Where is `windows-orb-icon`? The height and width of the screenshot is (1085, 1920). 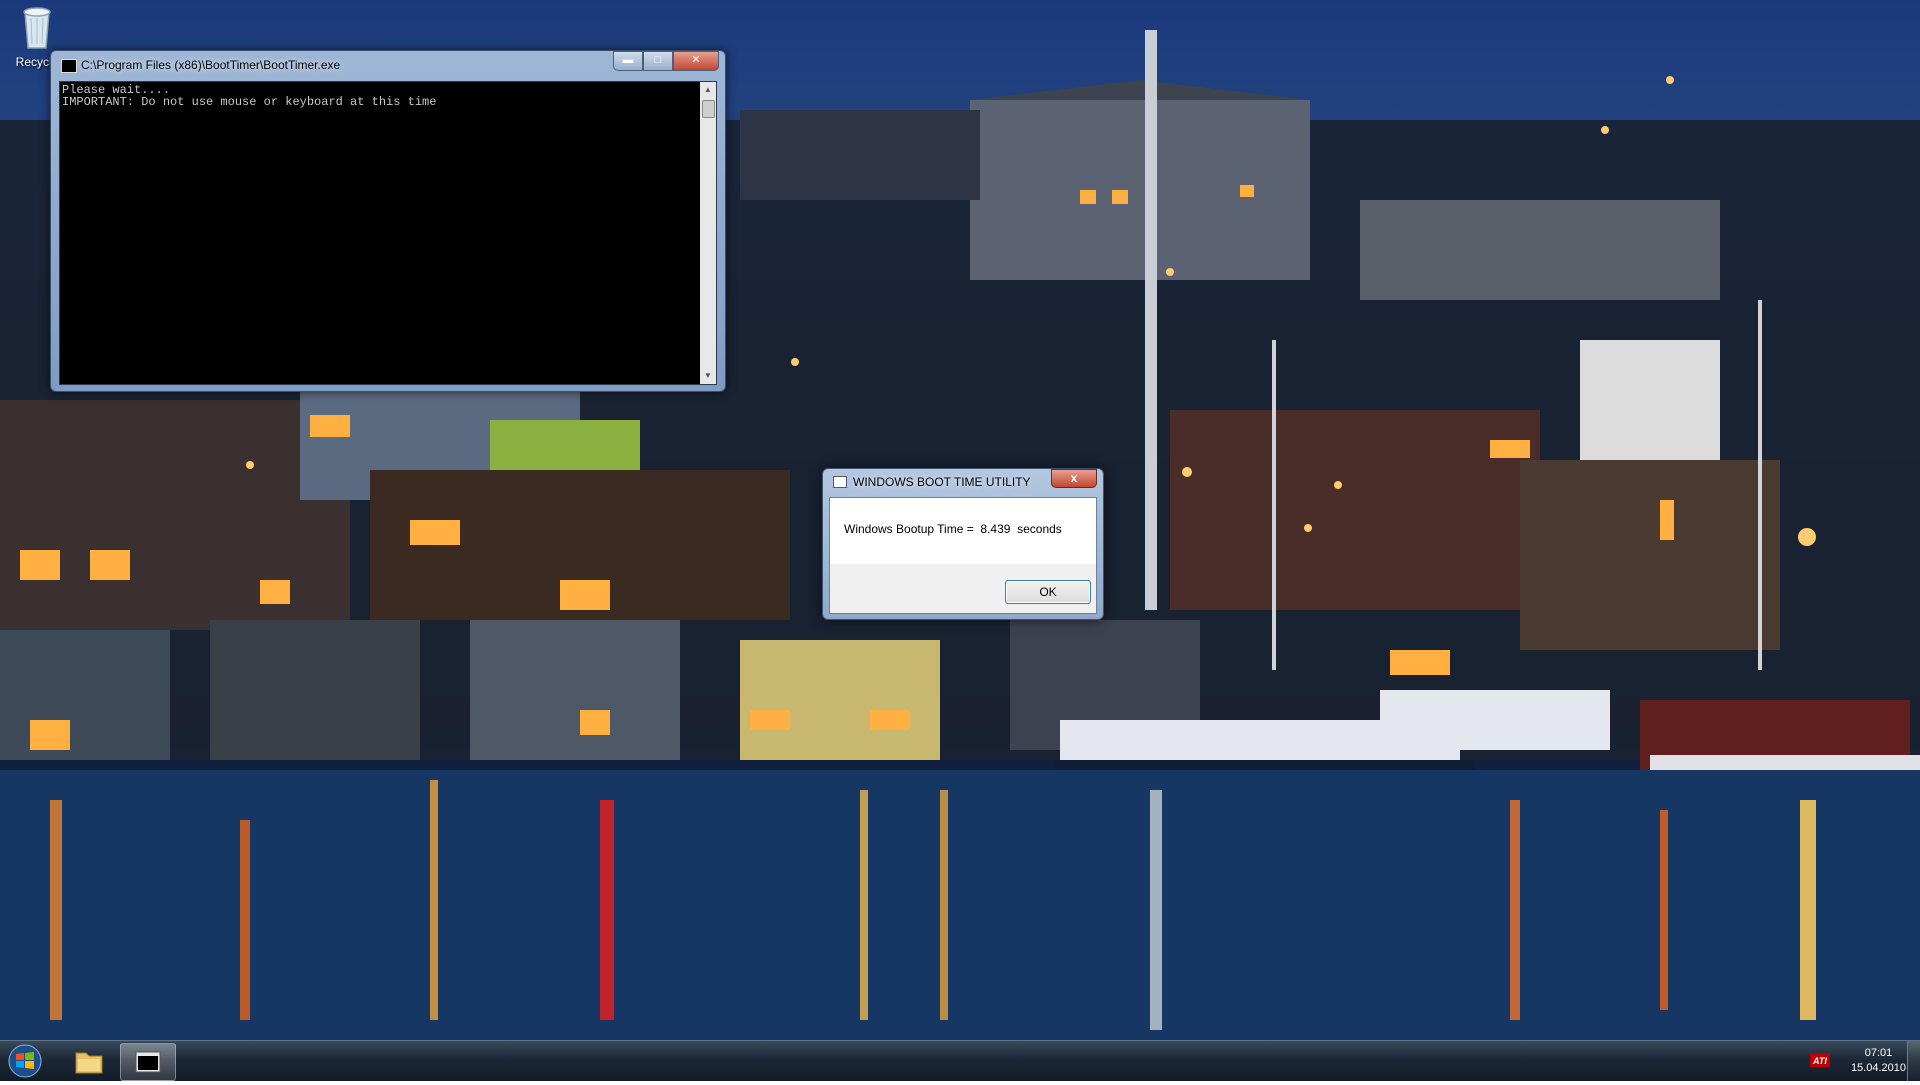
windows-orb-icon is located at coordinates (25, 1061).